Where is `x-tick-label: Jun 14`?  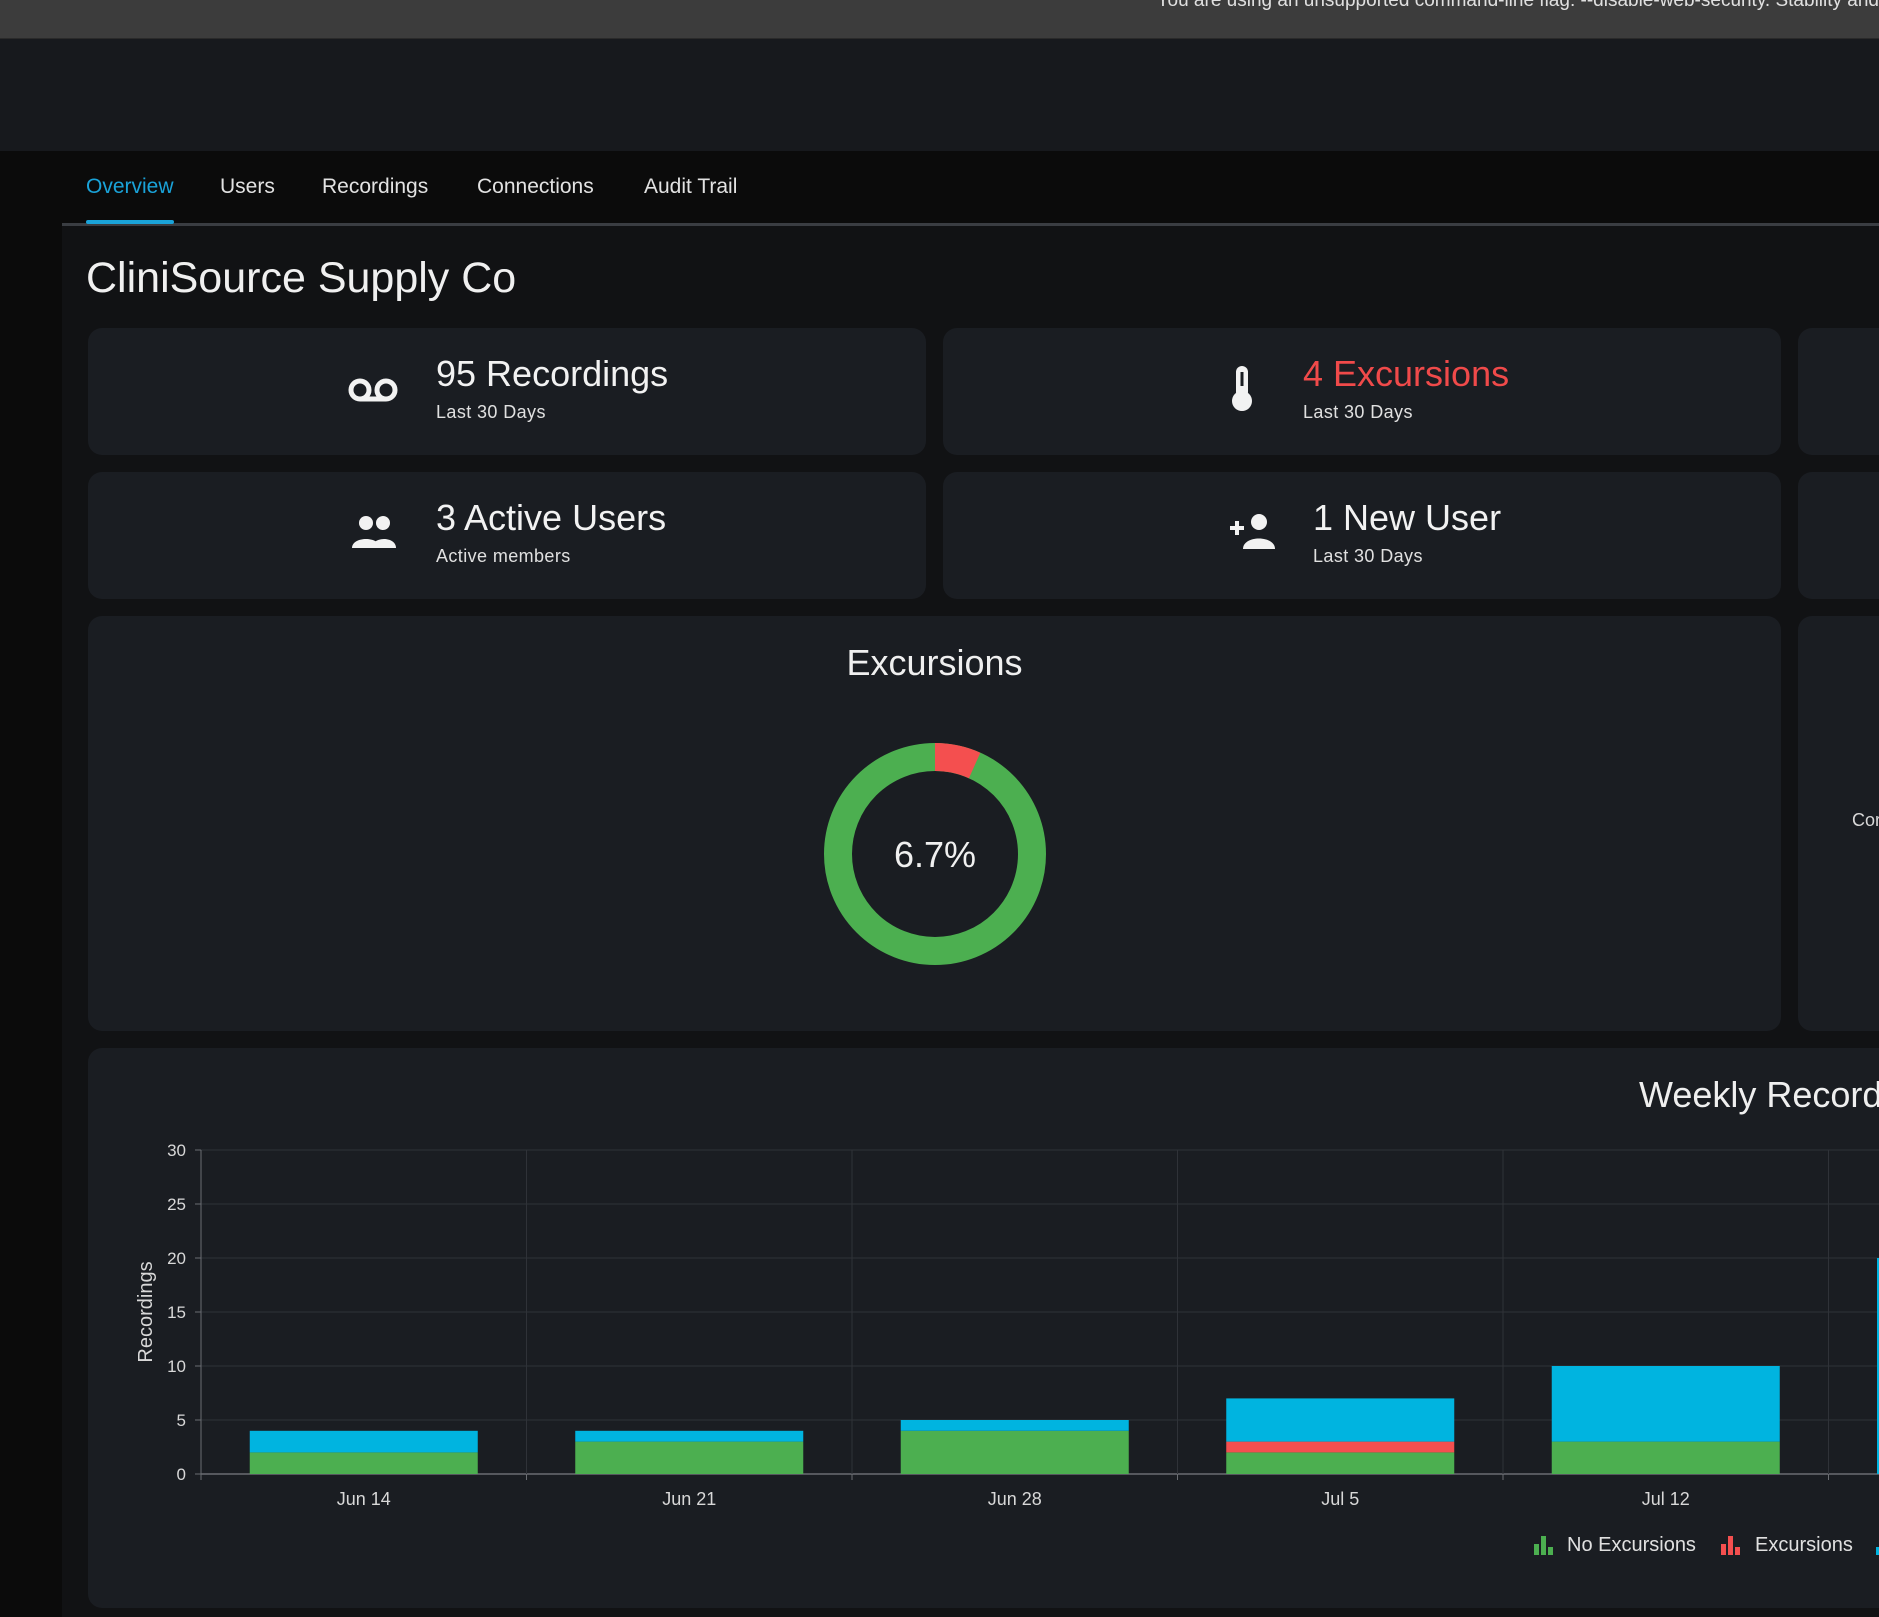 x-tick-label: Jun 14 is located at coordinates (364, 1499).